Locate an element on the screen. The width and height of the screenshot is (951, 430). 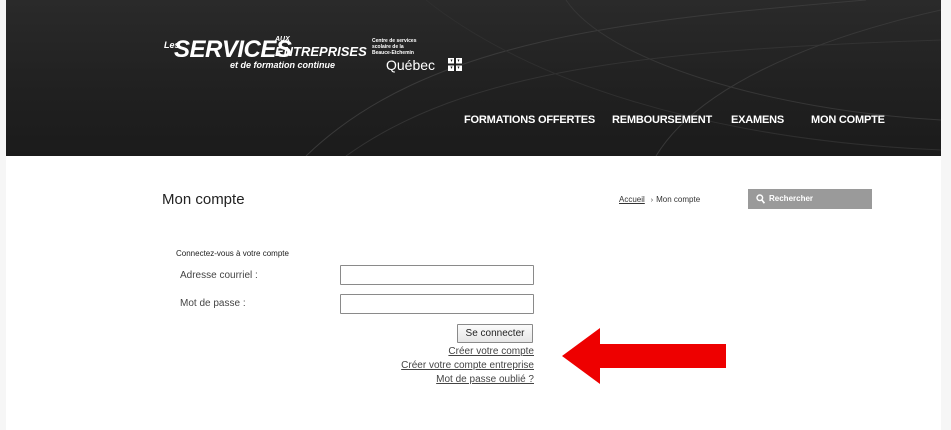
page-title: Mon compte is located at coordinates (203, 199).